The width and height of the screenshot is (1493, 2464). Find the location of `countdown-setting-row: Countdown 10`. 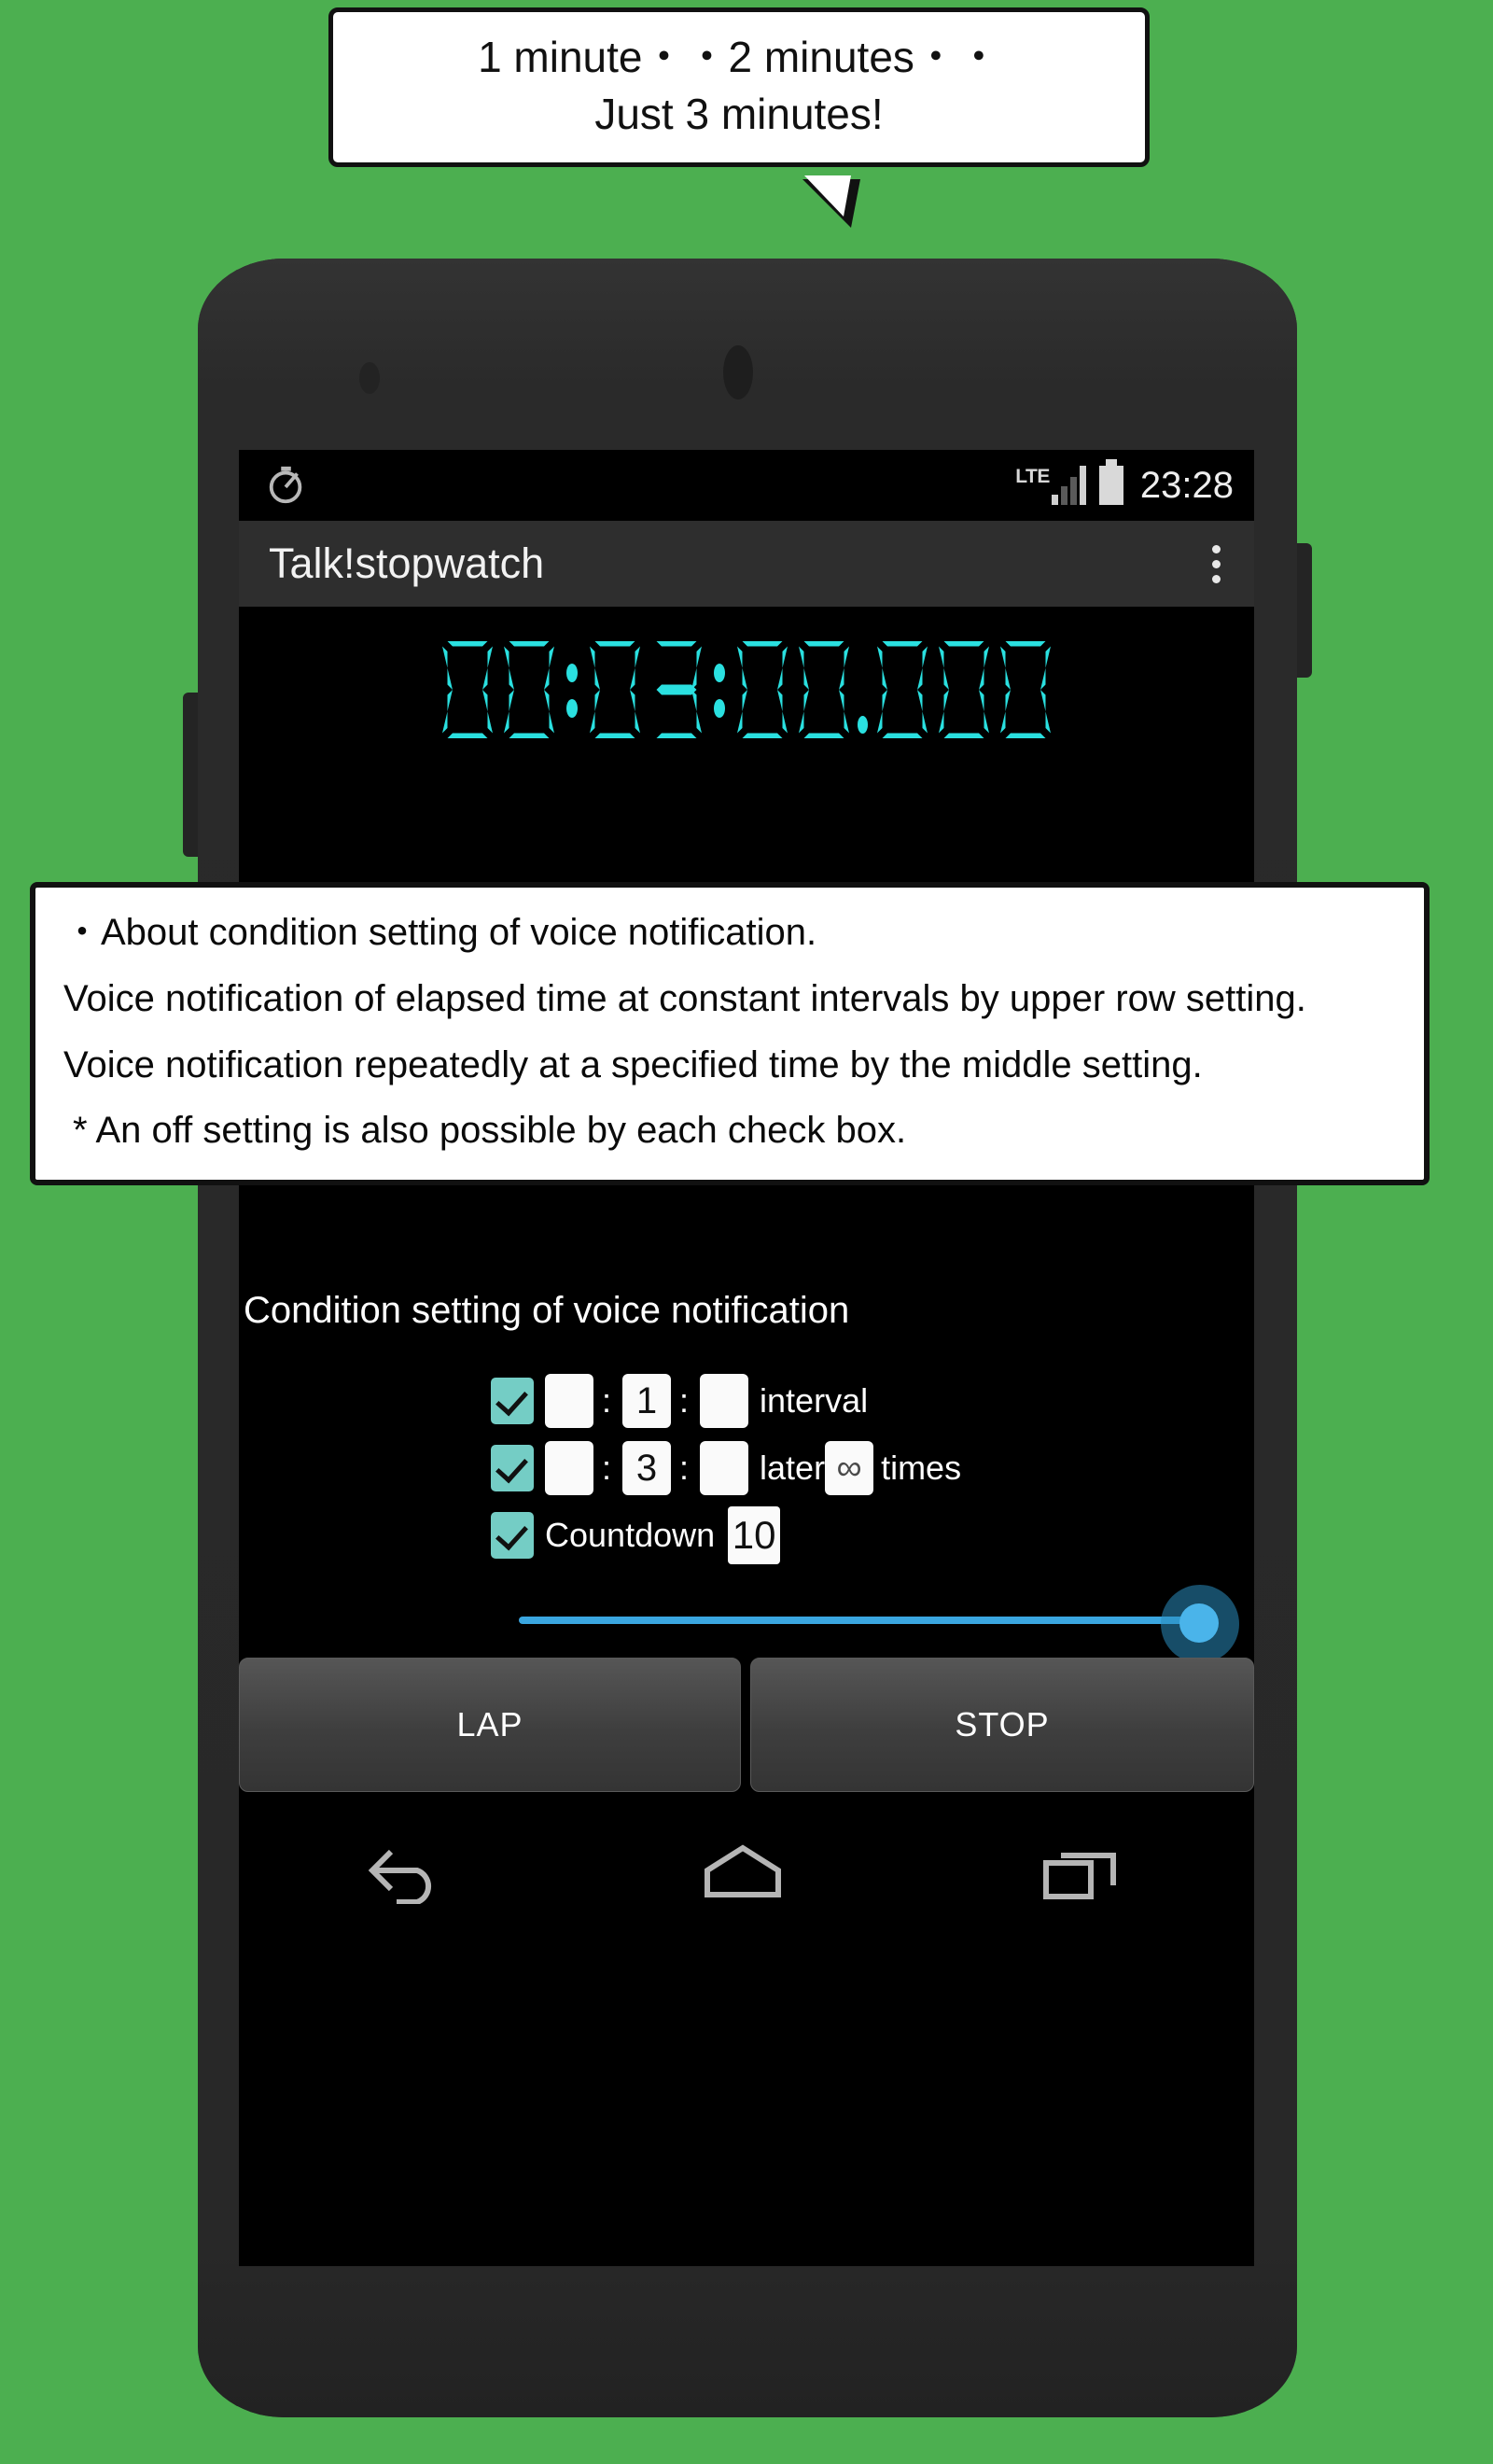

countdown-setting-row: Countdown 10 is located at coordinates (636, 1535).